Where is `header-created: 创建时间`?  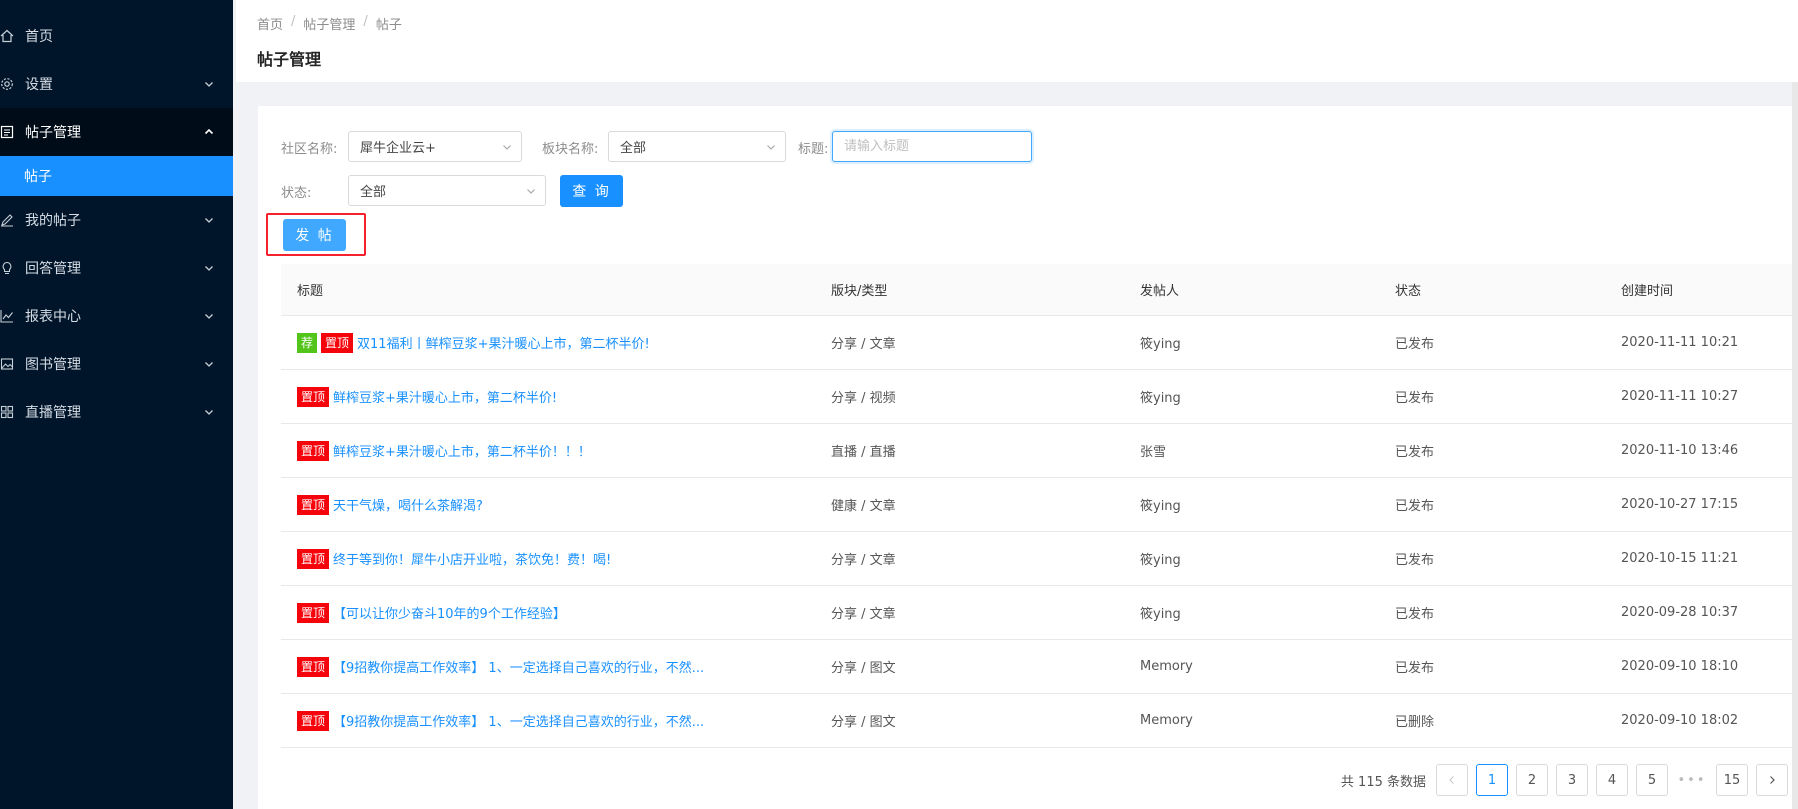
header-created: 创建时间 is located at coordinates (1647, 291).